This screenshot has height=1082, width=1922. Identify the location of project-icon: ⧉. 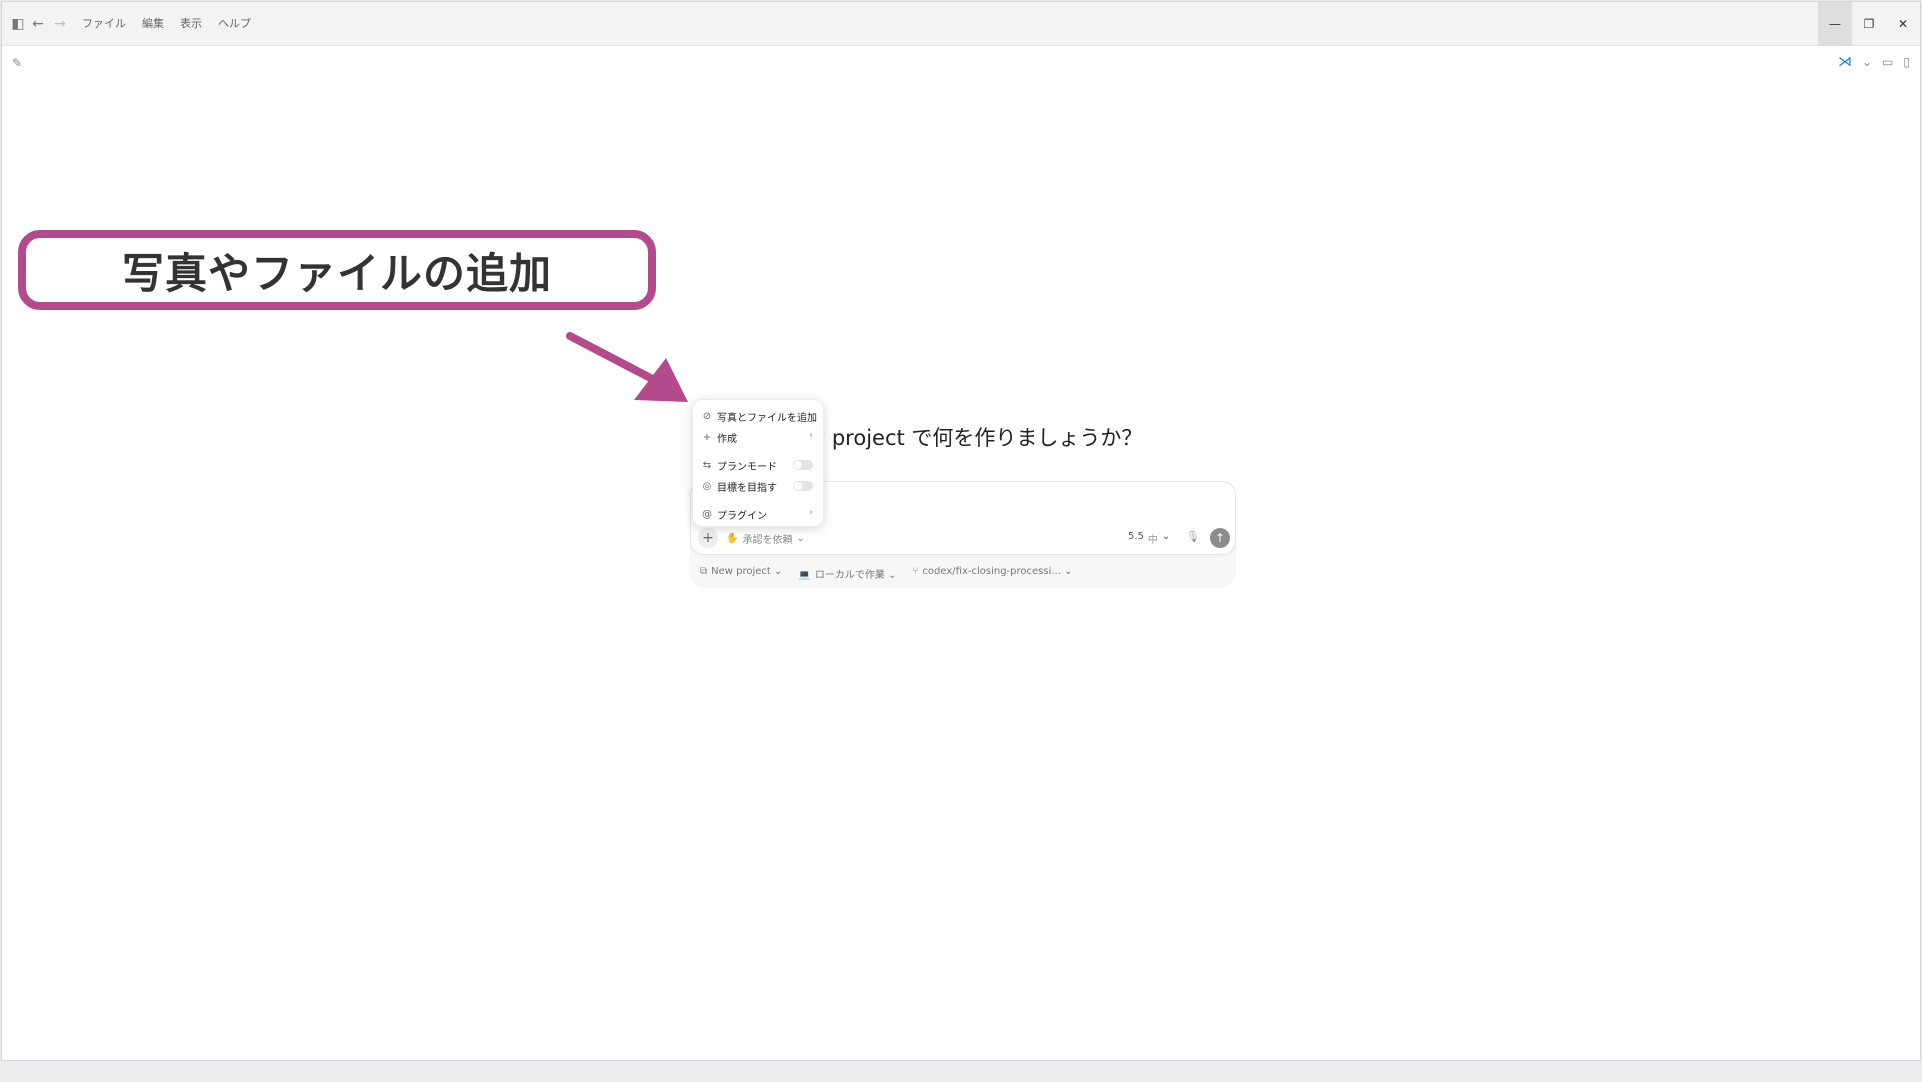
(704, 571).